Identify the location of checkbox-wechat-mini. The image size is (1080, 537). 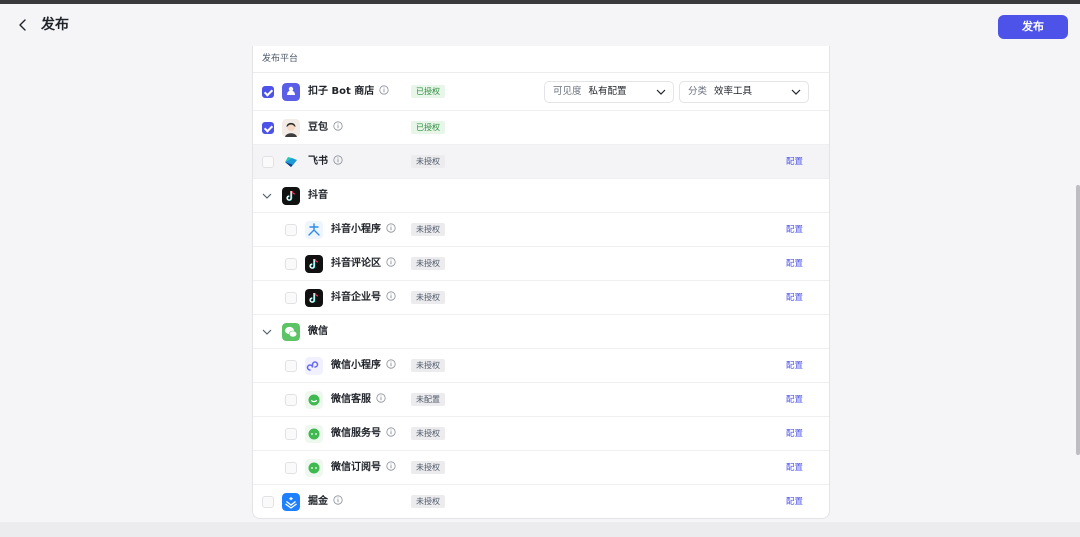
(291, 365).